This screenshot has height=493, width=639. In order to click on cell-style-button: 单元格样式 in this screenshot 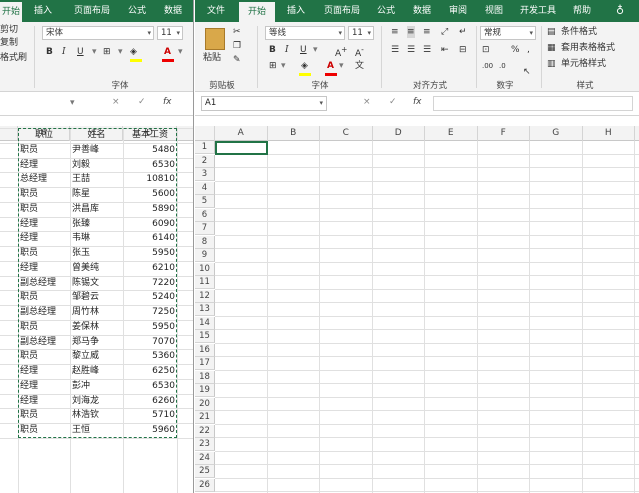, I will do `click(583, 64)`.